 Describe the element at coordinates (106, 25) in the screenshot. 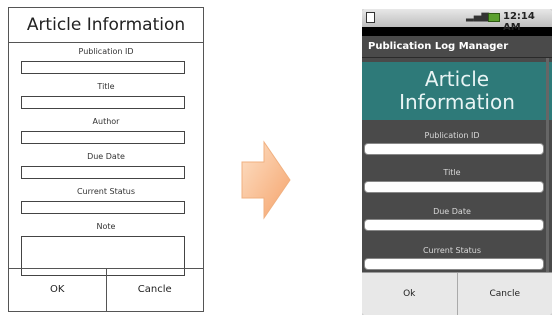

I see `wireframe-title: Article Information` at that location.